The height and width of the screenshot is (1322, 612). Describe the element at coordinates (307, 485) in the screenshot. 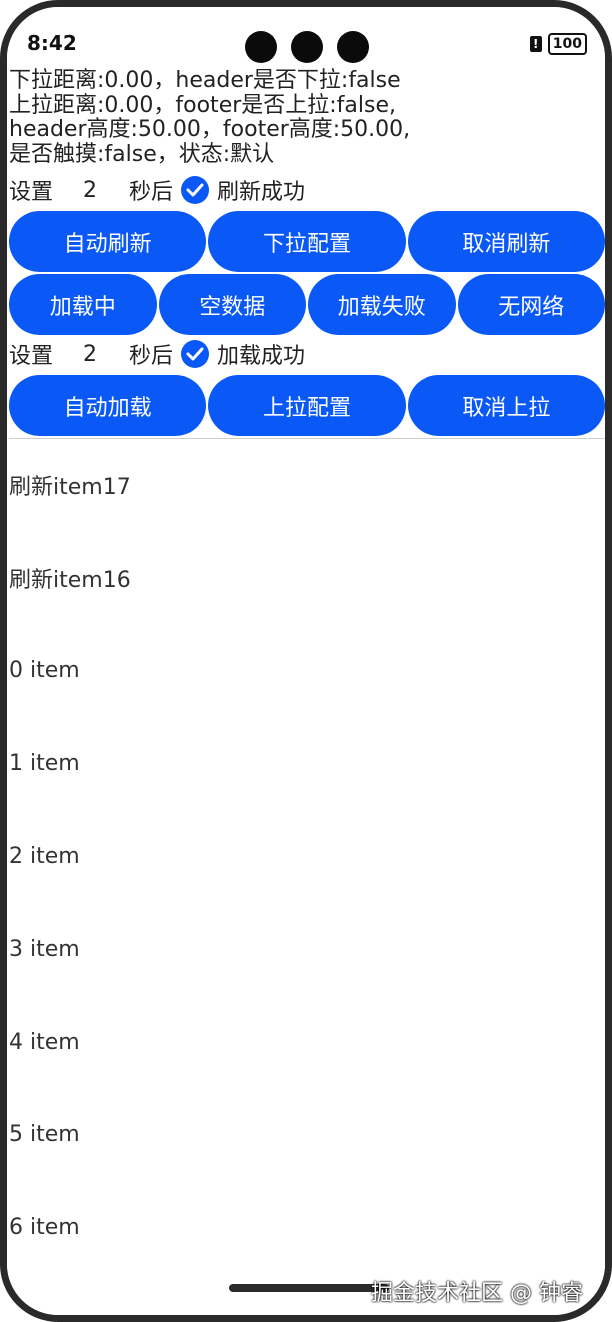

I see `list-item: 刷新item17` at that location.